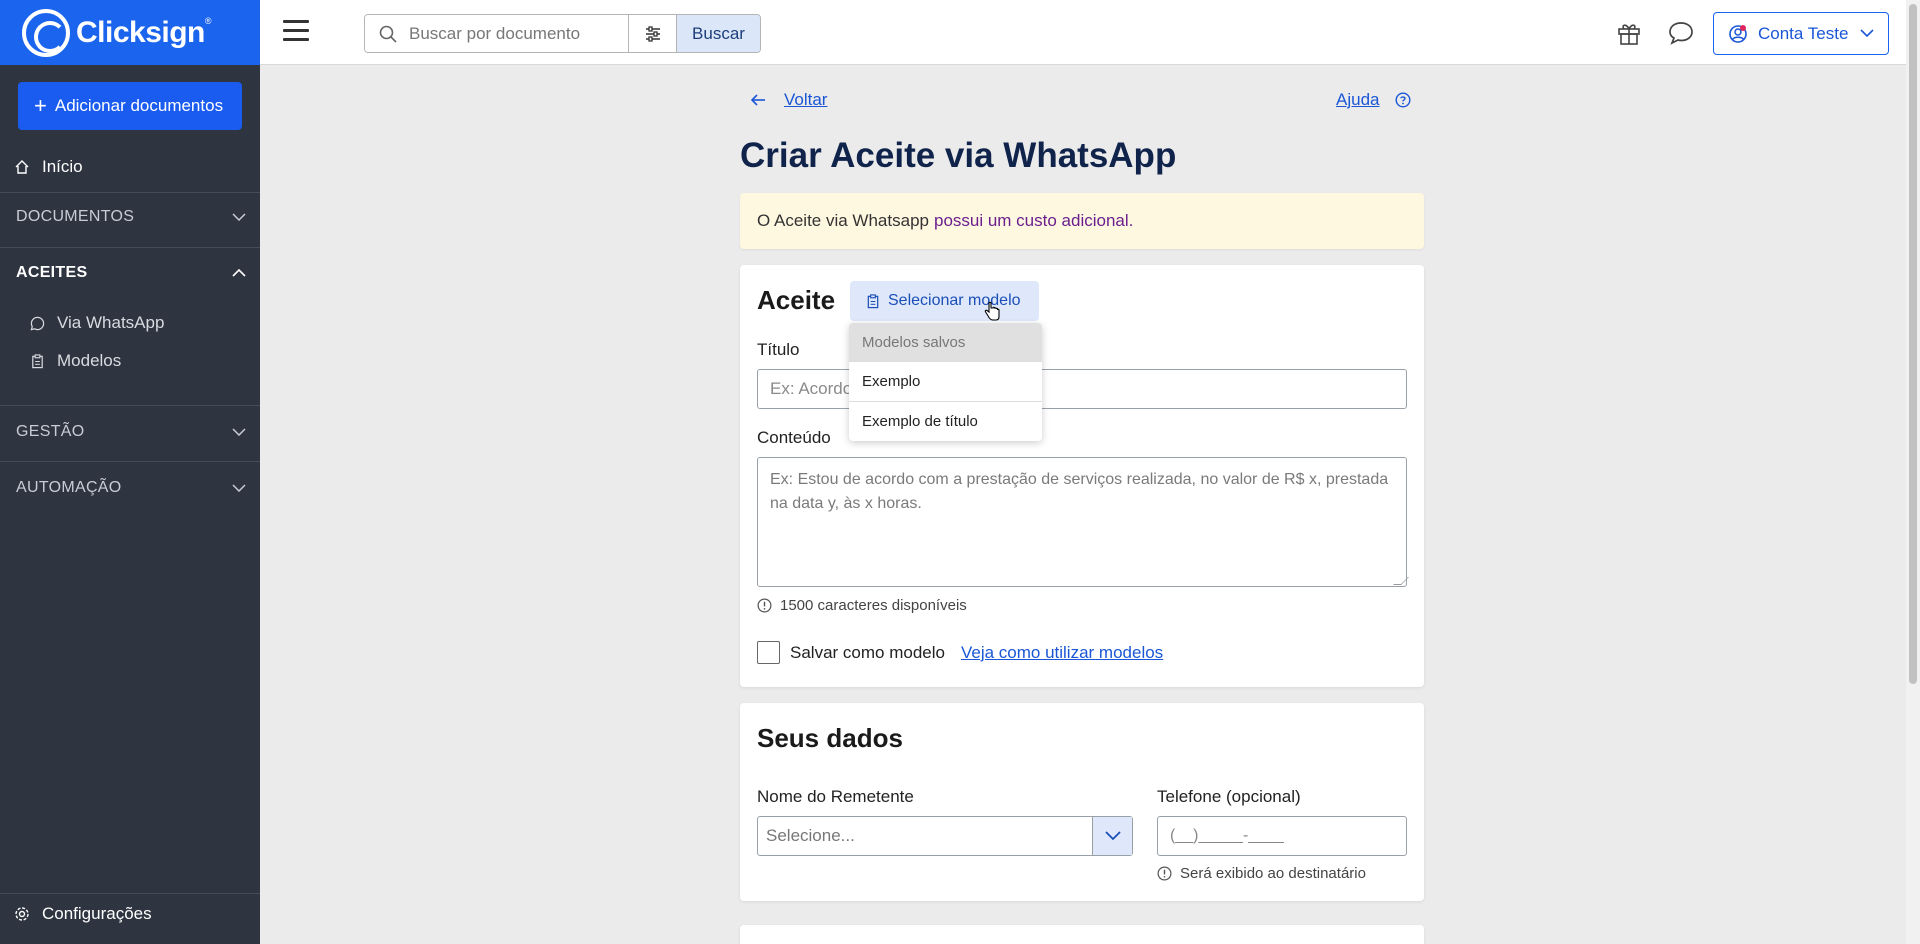 The height and width of the screenshot is (944, 1920). I want to click on arrow-left-icon, so click(757, 100).